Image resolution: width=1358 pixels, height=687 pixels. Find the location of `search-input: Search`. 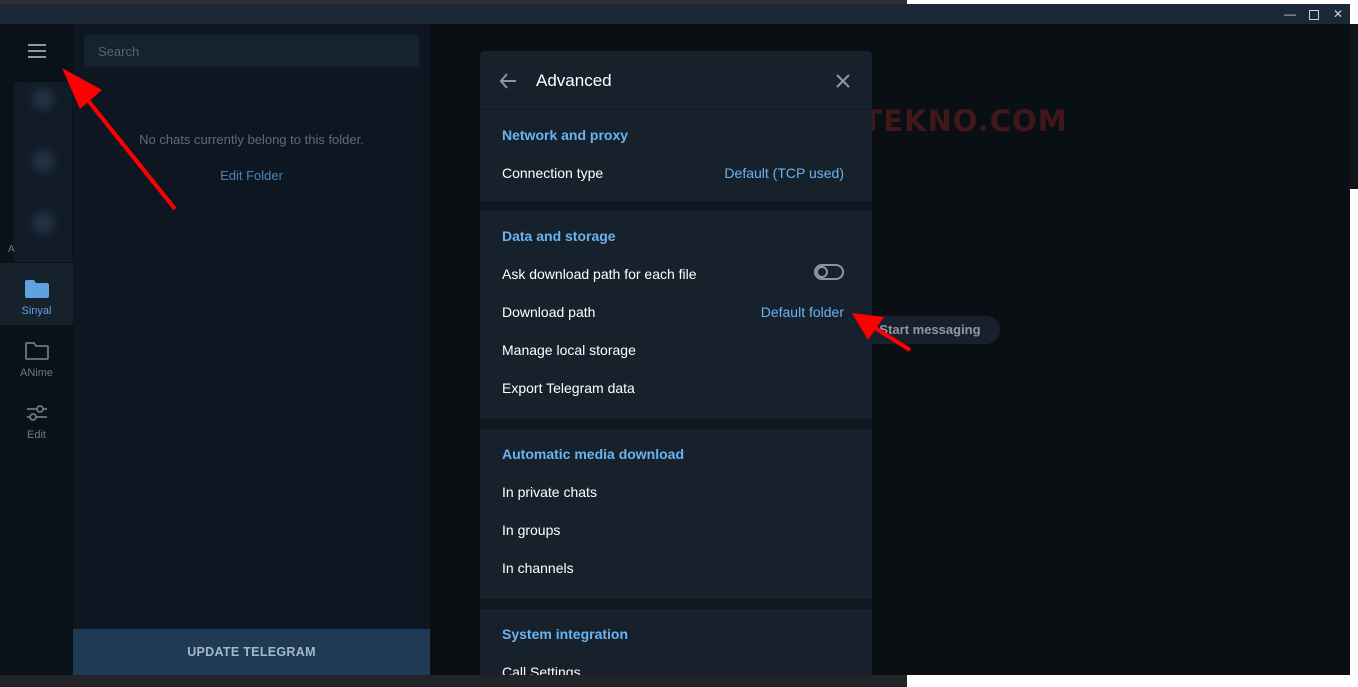

search-input: Search is located at coordinates (251, 51).